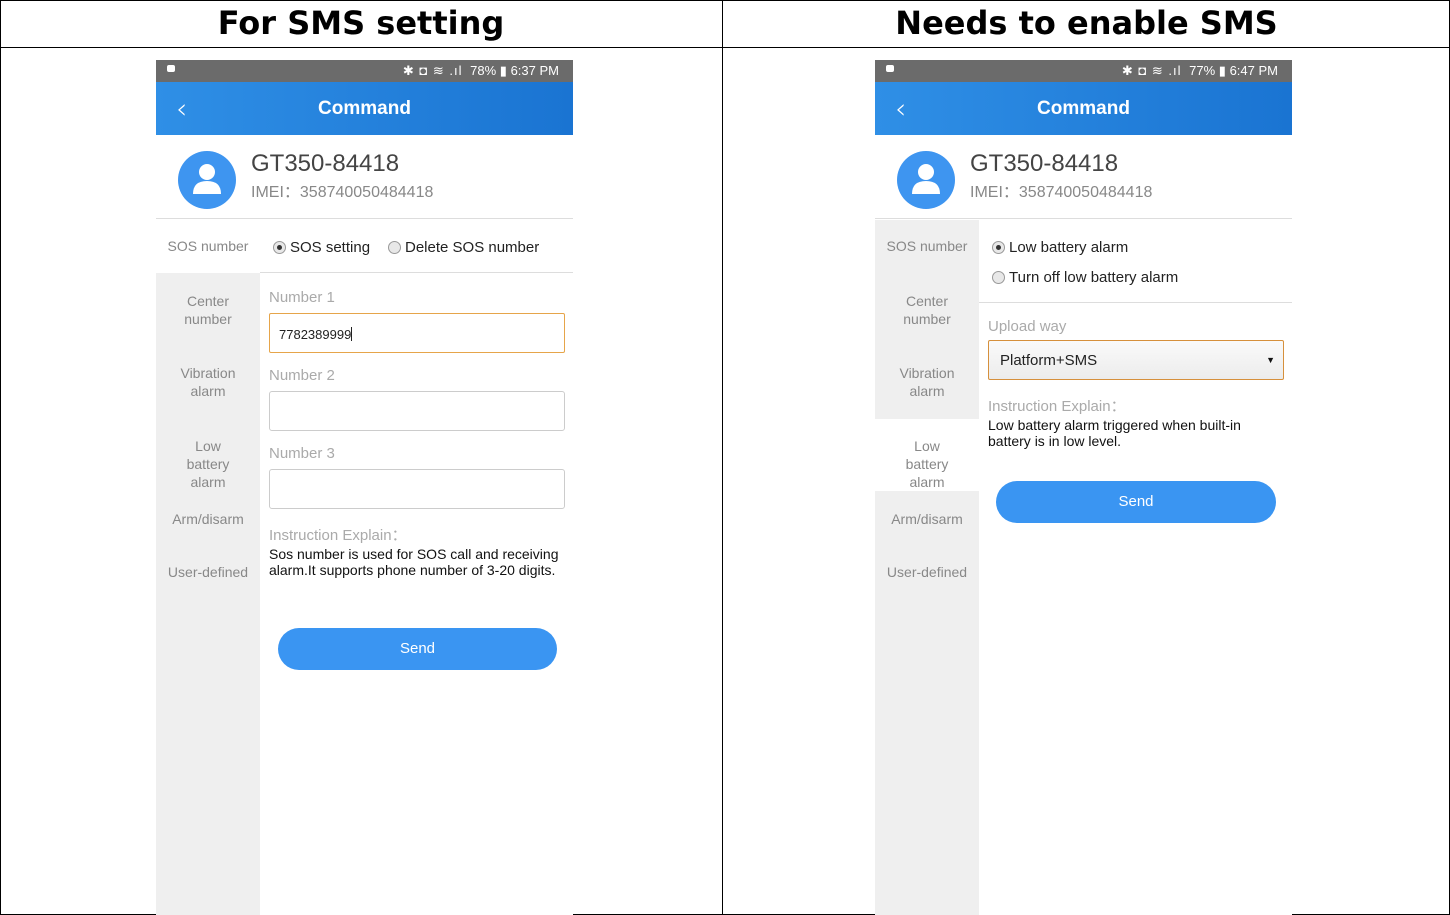 Image resolution: width=1450 pixels, height=915 pixels. I want to click on status-bar: ✱ ◘ ≋ .ıl 77% ▮ 6:47 PM, so click(1083, 71).